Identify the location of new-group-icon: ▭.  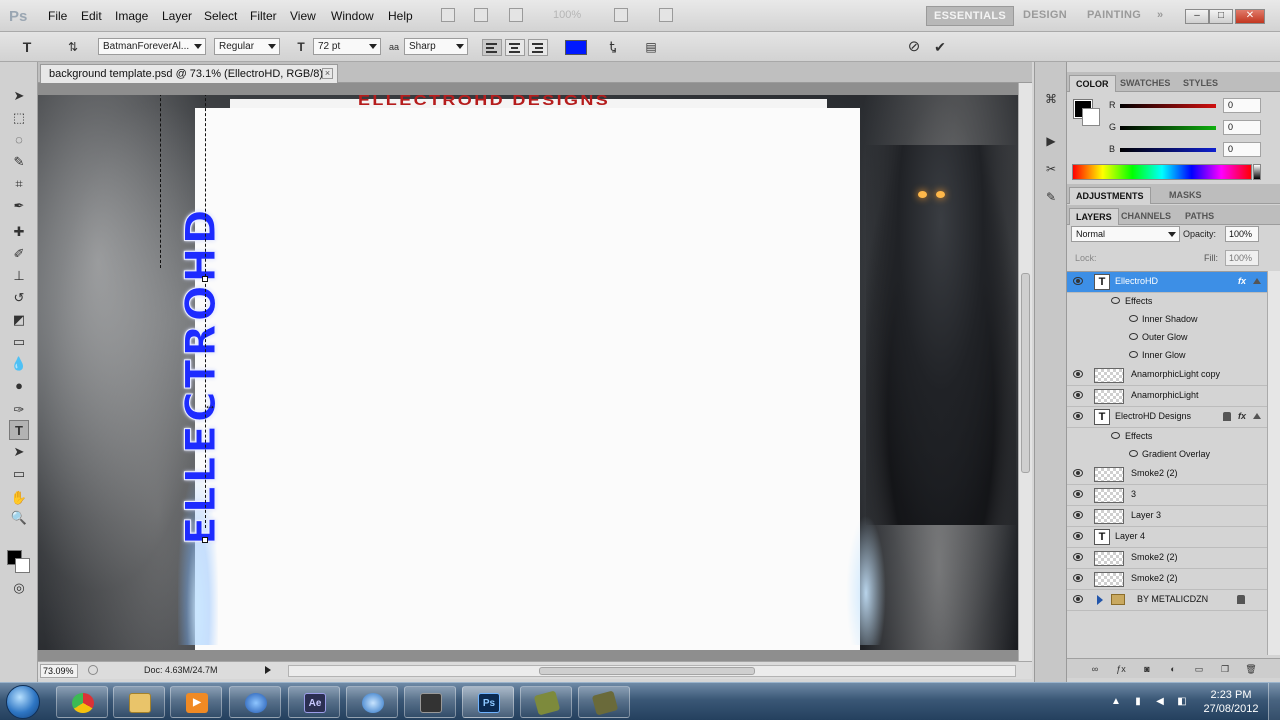
(1199, 669).